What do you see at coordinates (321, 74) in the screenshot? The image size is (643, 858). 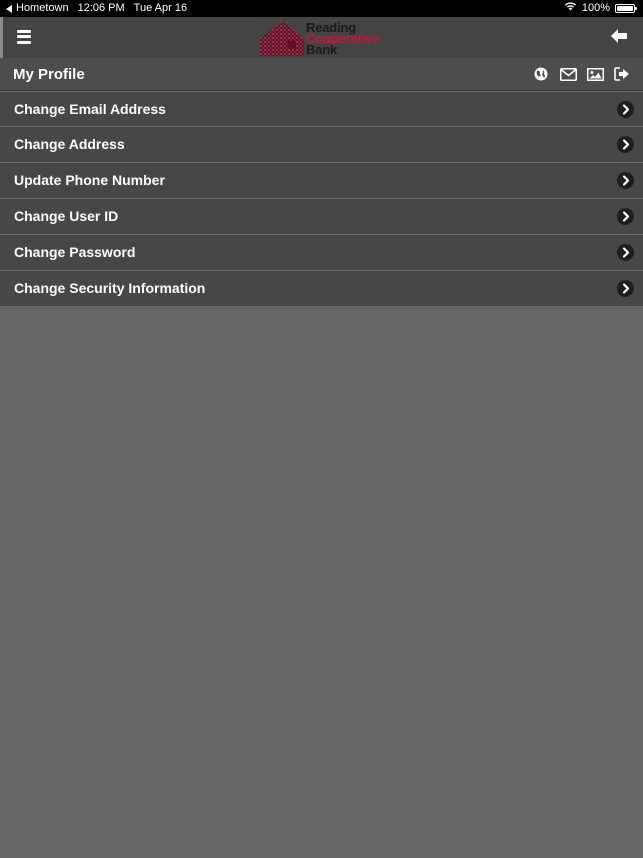 I see `title-bar: My Profile` at bounding box center [321, 74].